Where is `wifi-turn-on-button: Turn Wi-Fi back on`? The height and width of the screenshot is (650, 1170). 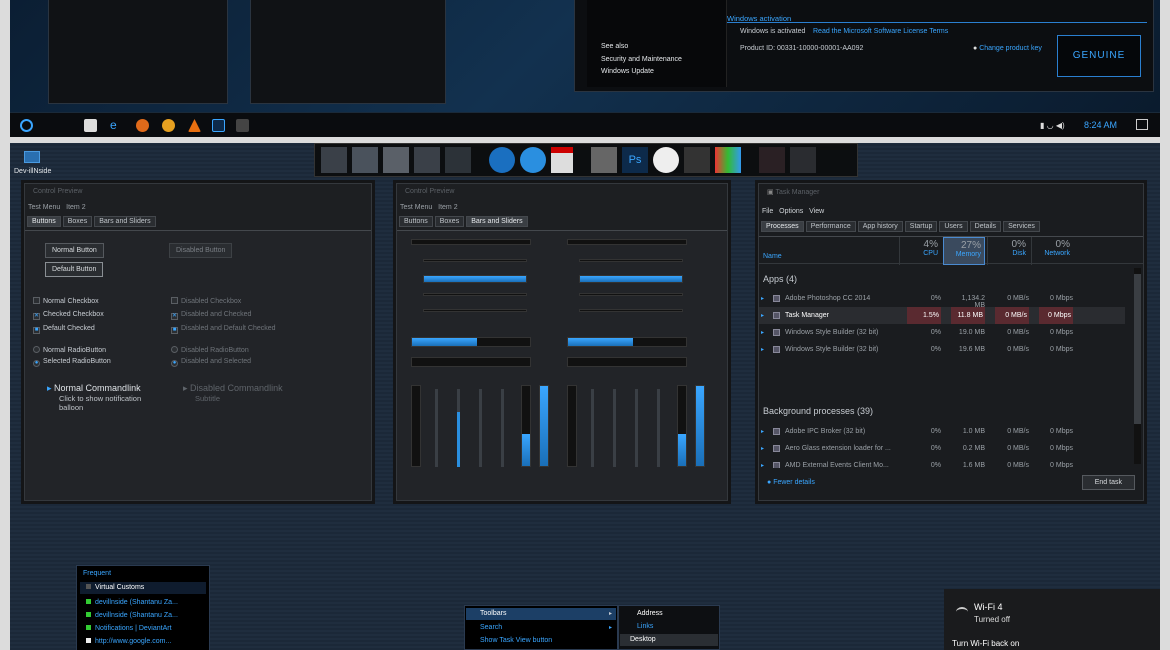
wifi-turn-on-button: Turn Wi-Fi back on is located at coordinates (985, 643).